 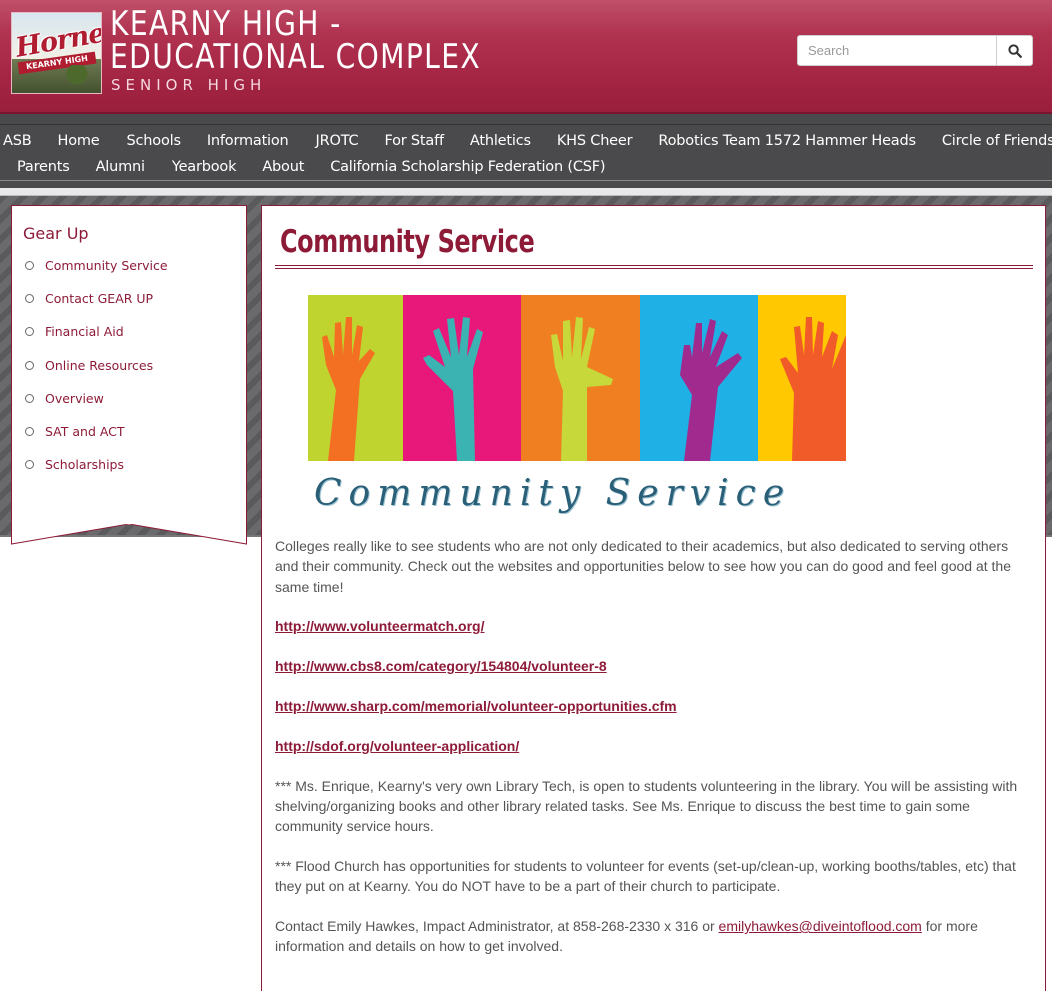 I want to click on school-logo: Hornets KEARNY HIGH, so click(x=56, y=53).